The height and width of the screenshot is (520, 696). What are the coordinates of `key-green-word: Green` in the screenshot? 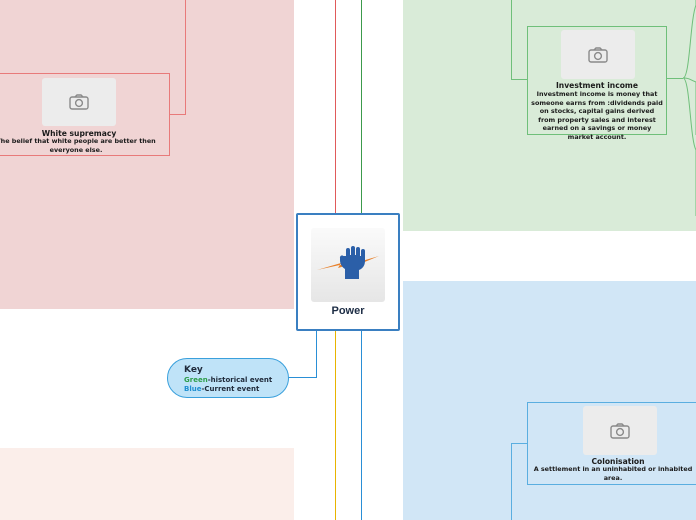 It's located at (196, 380).